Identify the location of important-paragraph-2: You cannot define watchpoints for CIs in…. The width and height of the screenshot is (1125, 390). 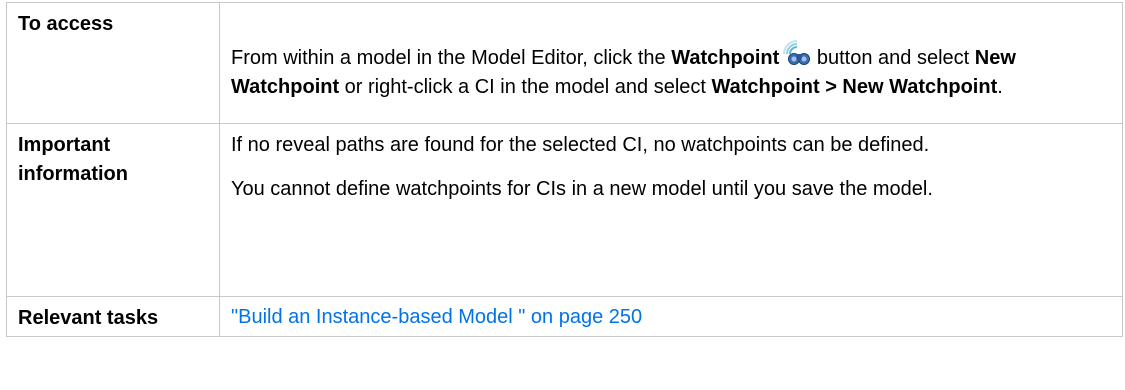
(582, 189).